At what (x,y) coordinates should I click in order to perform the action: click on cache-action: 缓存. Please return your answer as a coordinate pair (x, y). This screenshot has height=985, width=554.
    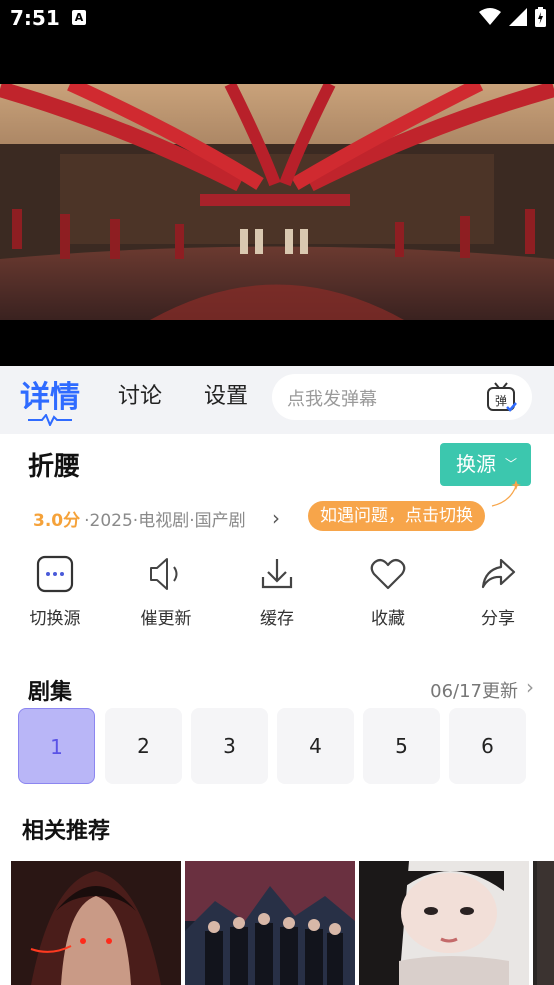
    Looking at the image, I should click on (277, 590).